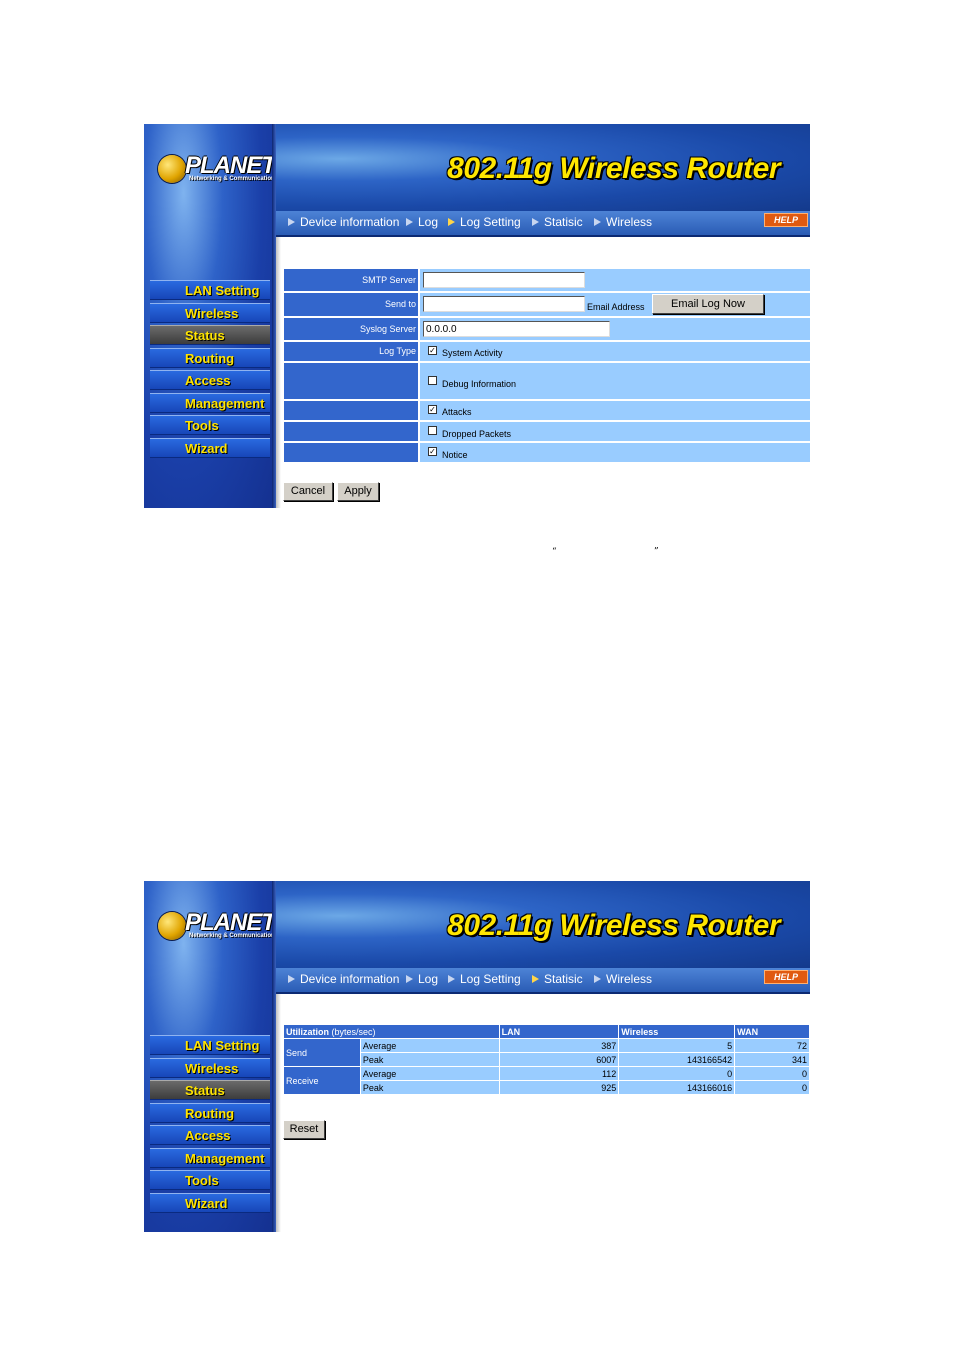 Image resolution: width=954 pixels, height=1349 pixels. Describe the element at coordinates (772, 1031) in the screenshot. I see `wan-header: WAN` at that location.